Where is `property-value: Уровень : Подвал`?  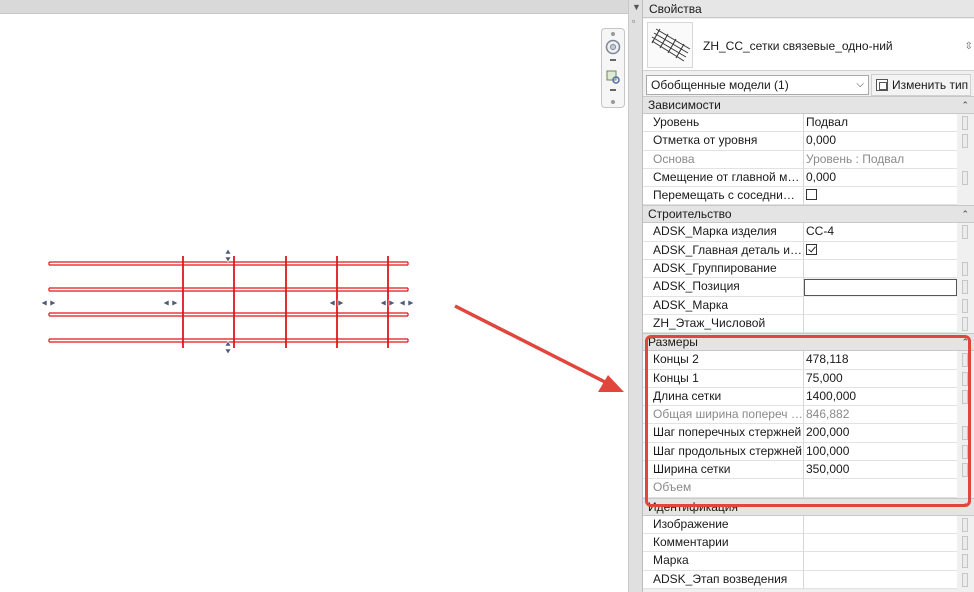
property-value: Уровень : Подвал is located at coordinates (880, 159).